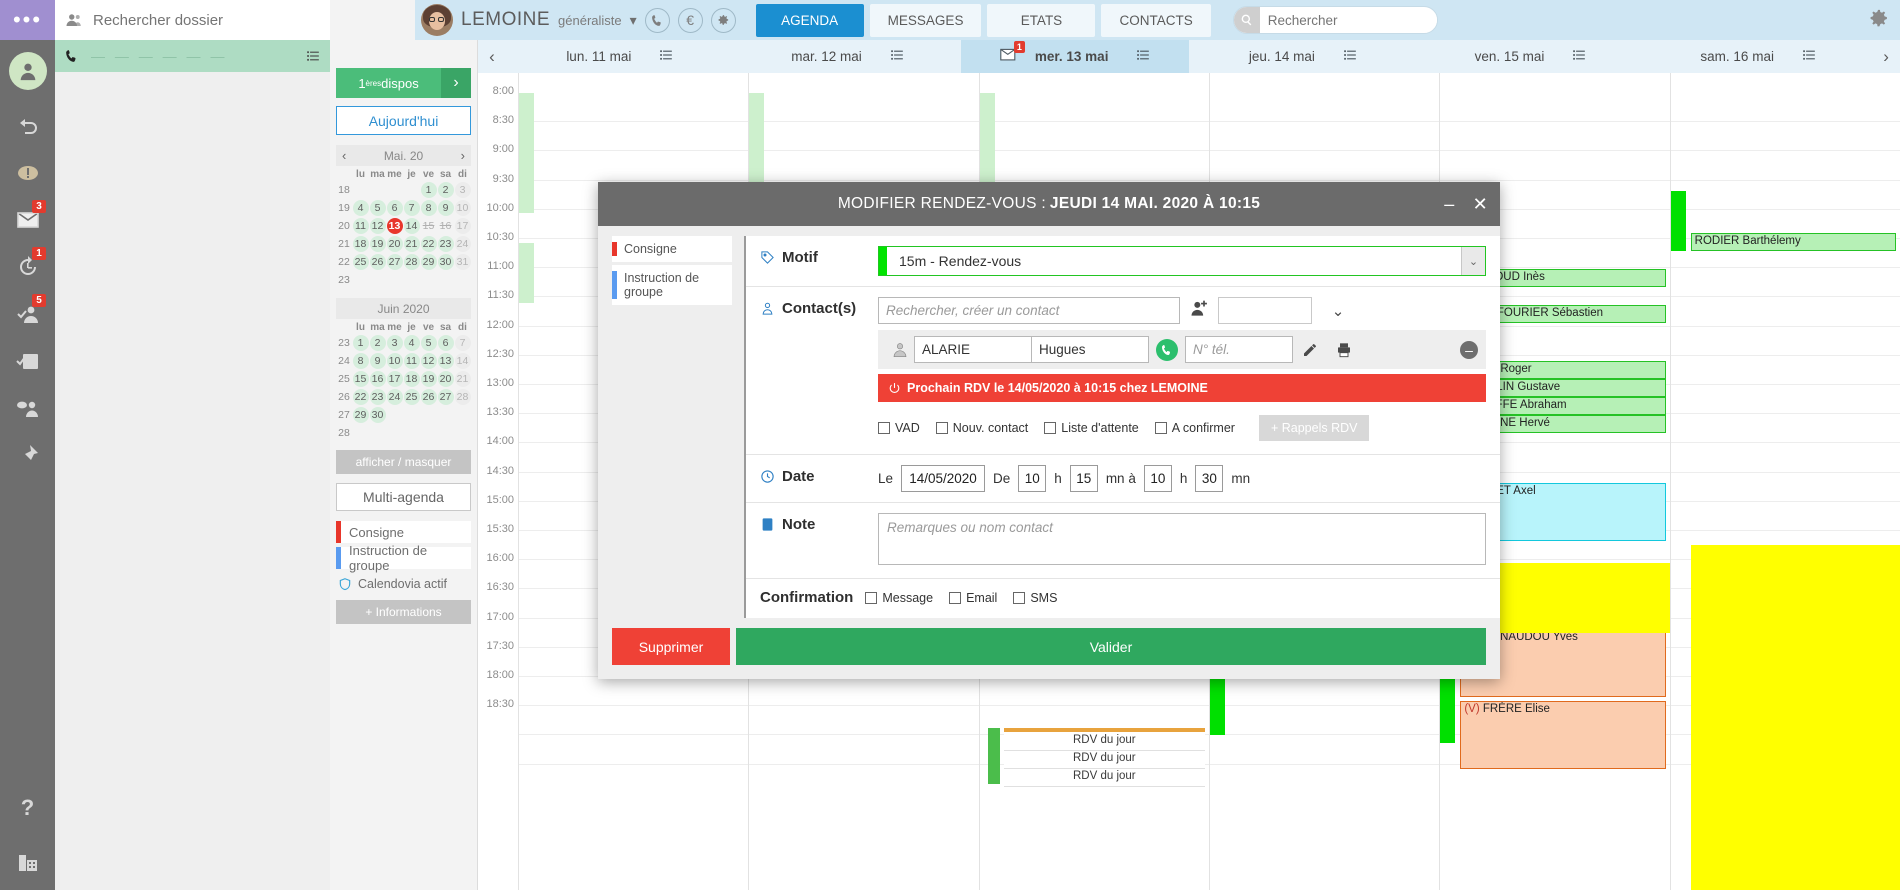 The width and height of the screenshot is (1900, 890). I want to click on date-le-label: Le, so click(886, 478).